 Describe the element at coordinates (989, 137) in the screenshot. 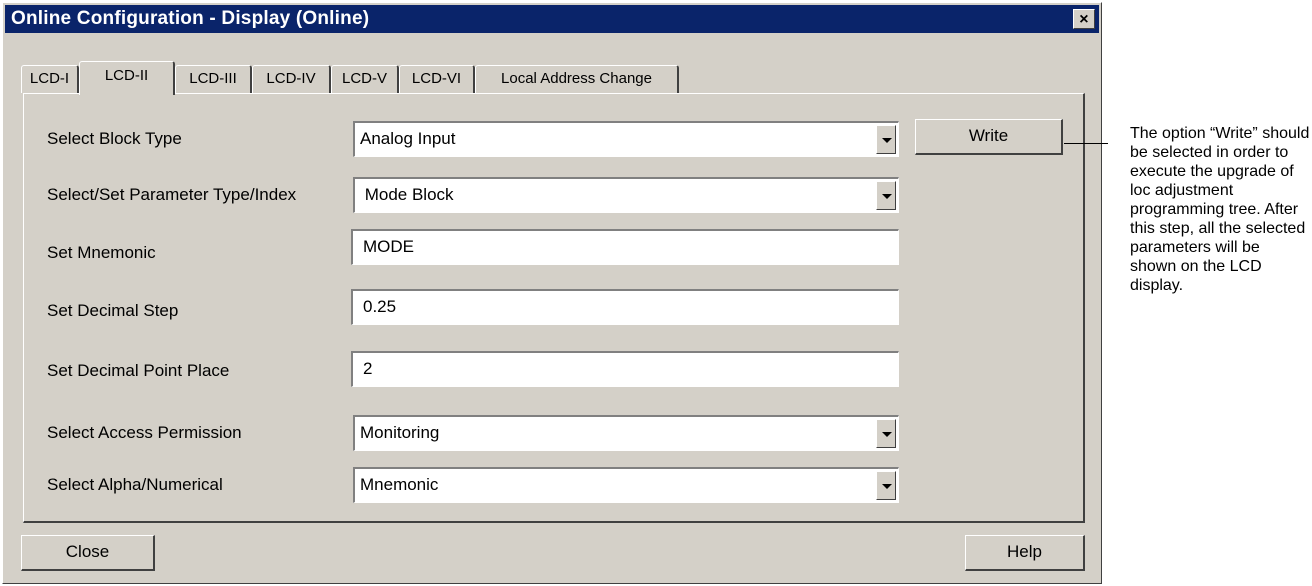

I see `write-button: Write` at that location.